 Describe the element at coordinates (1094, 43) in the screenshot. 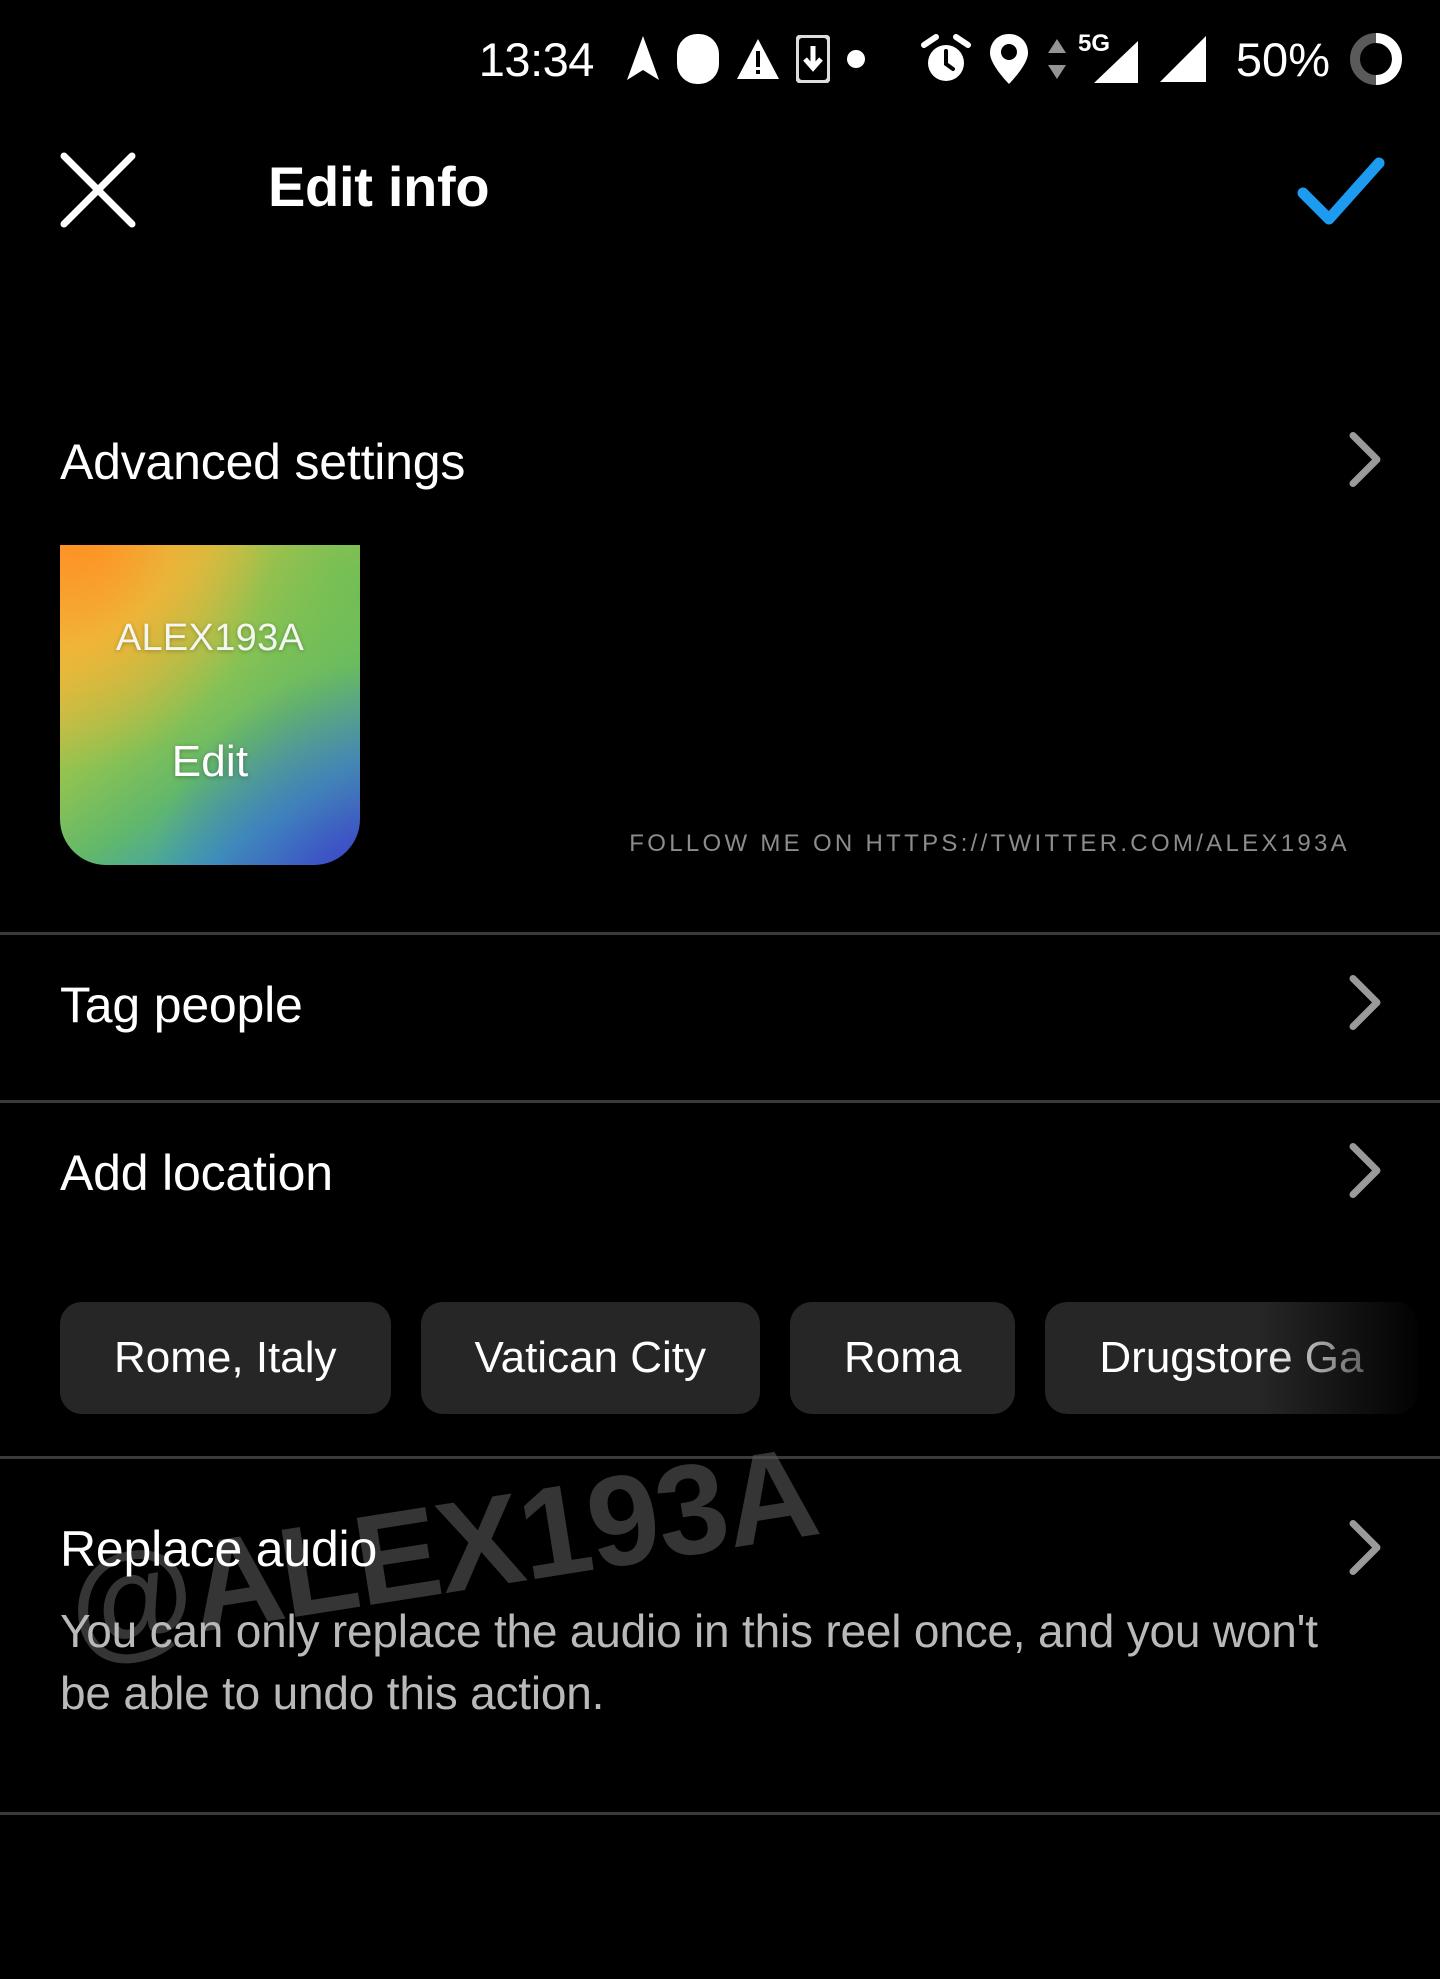

I see `svg-text: 5G` at that location.